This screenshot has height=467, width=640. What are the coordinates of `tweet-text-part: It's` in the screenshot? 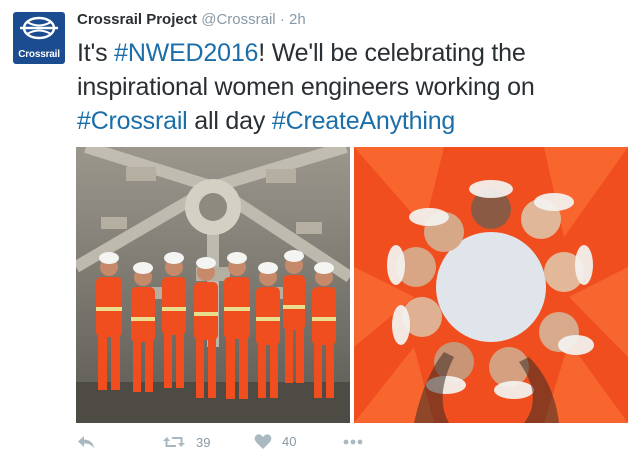 It's located at (96, 53).